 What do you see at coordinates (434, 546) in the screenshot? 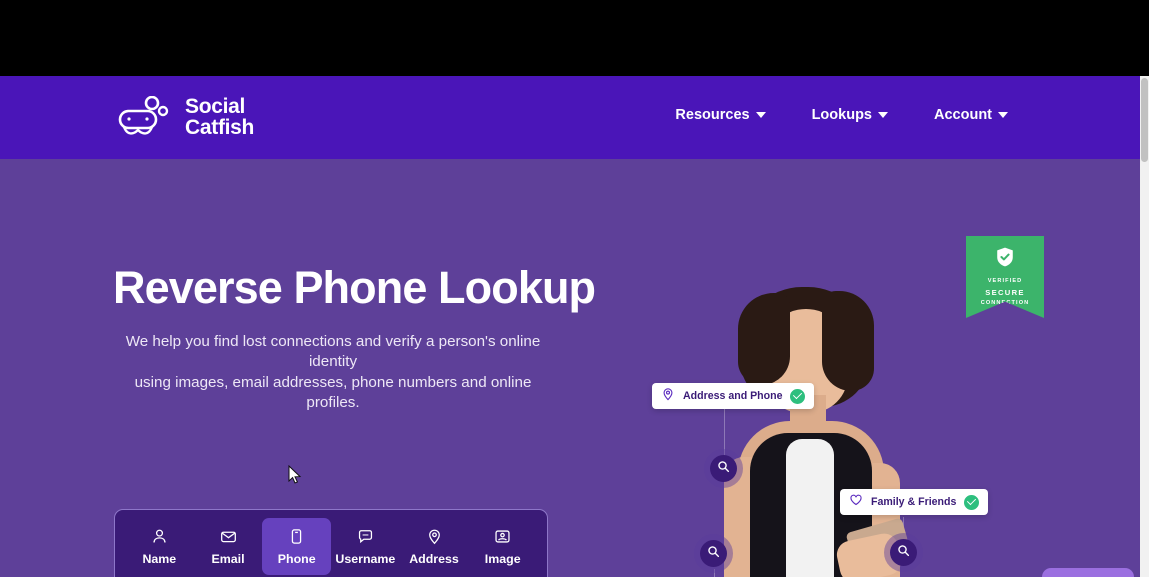
I see `tab-address: Address` at bounding box center [434, 546].